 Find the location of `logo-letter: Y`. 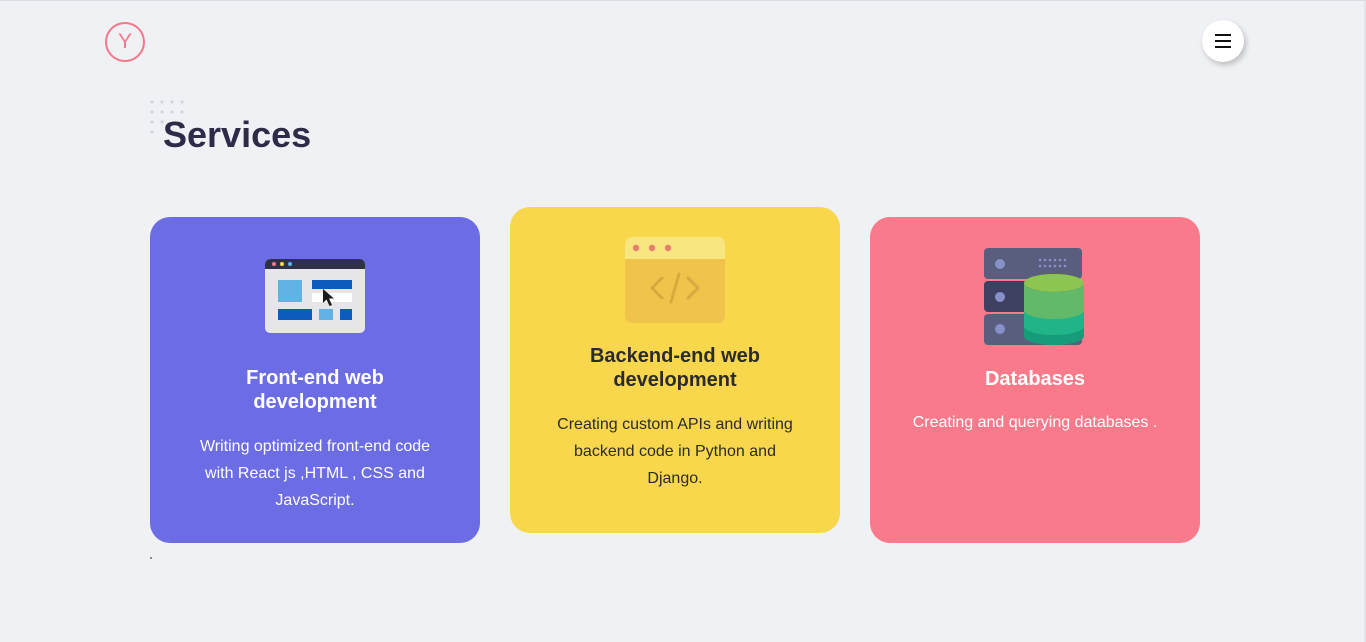

logo-letter: Y is located at coordinates (124, 41).